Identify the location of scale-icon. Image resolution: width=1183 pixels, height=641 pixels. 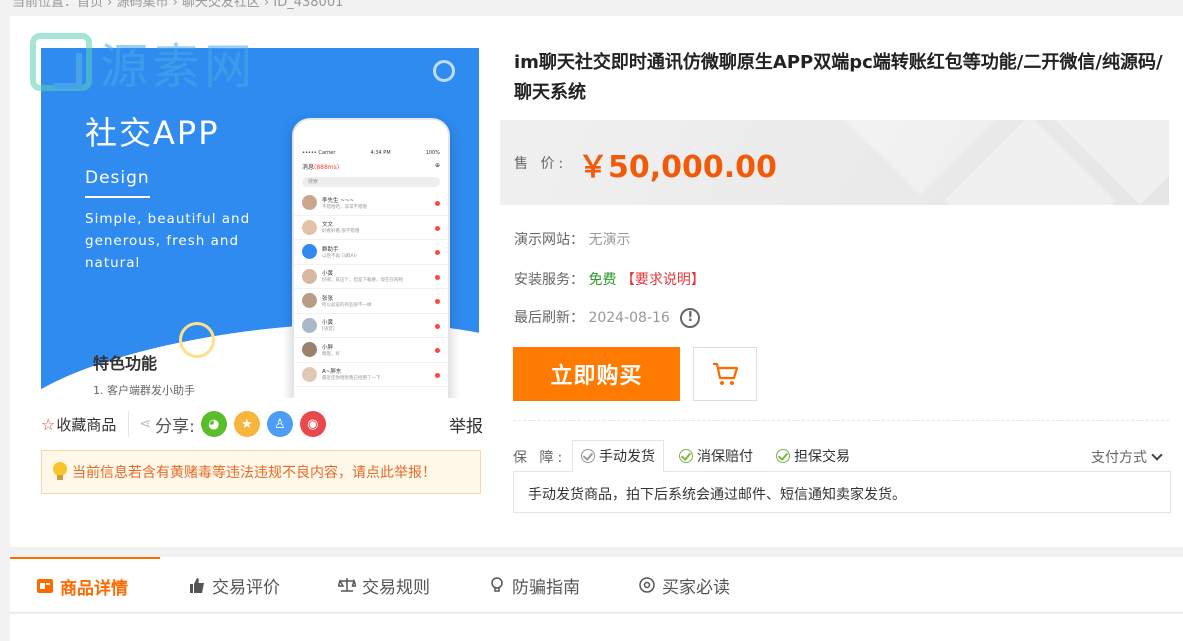
(347, 585).